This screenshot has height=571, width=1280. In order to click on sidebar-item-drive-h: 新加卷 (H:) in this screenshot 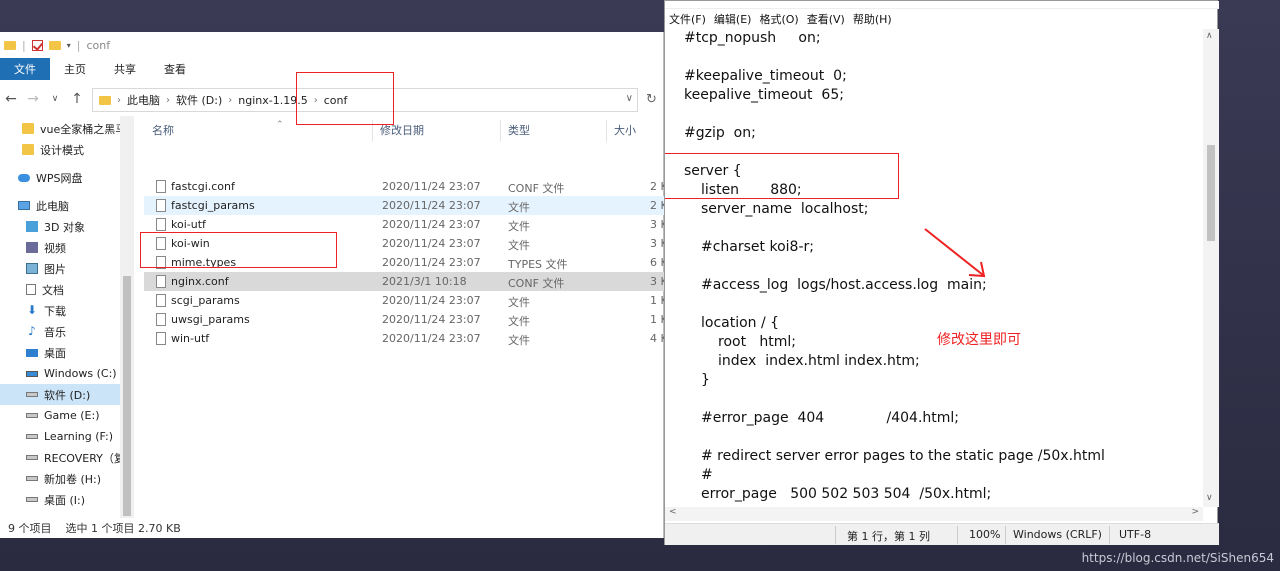, I will do `click(80, 478)`.